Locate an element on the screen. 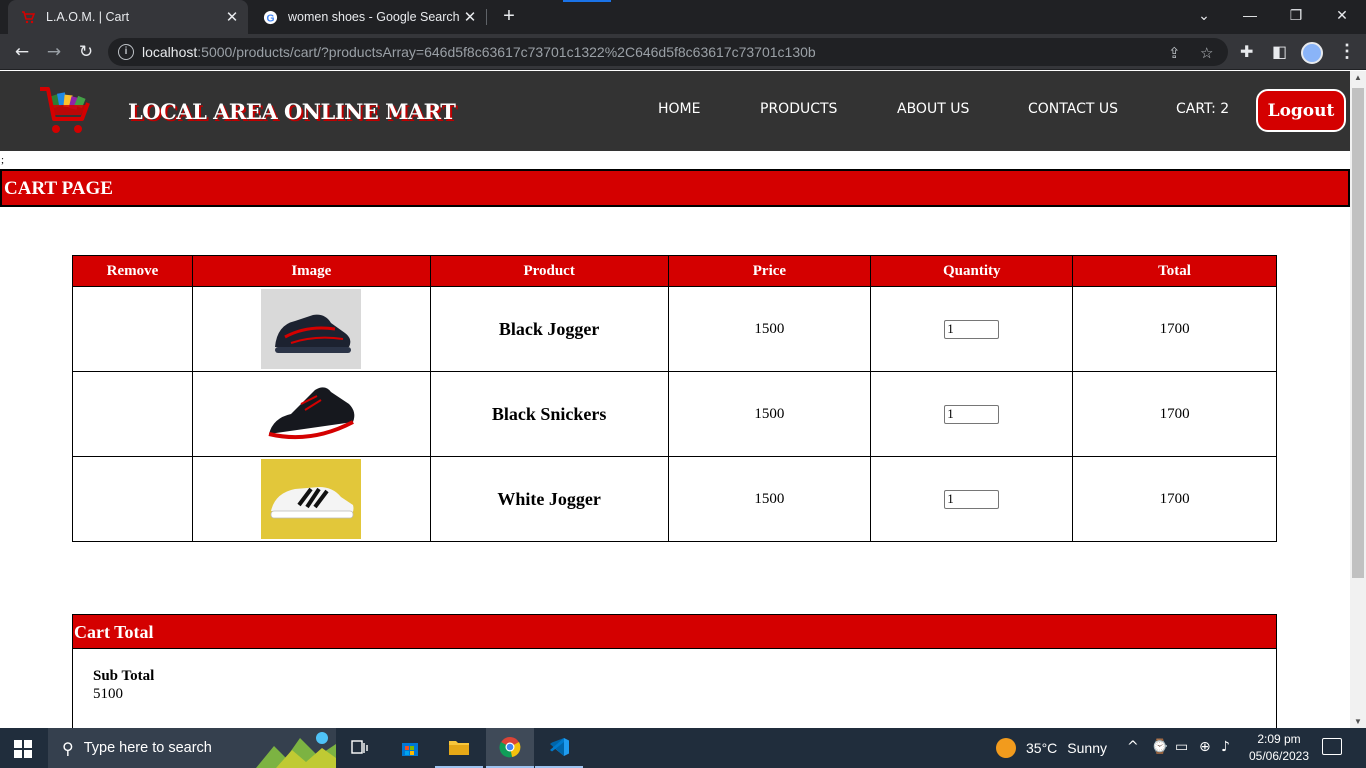  show-hidden-icons-chevron-icon: ^ is located at coordinates (1133, 747).